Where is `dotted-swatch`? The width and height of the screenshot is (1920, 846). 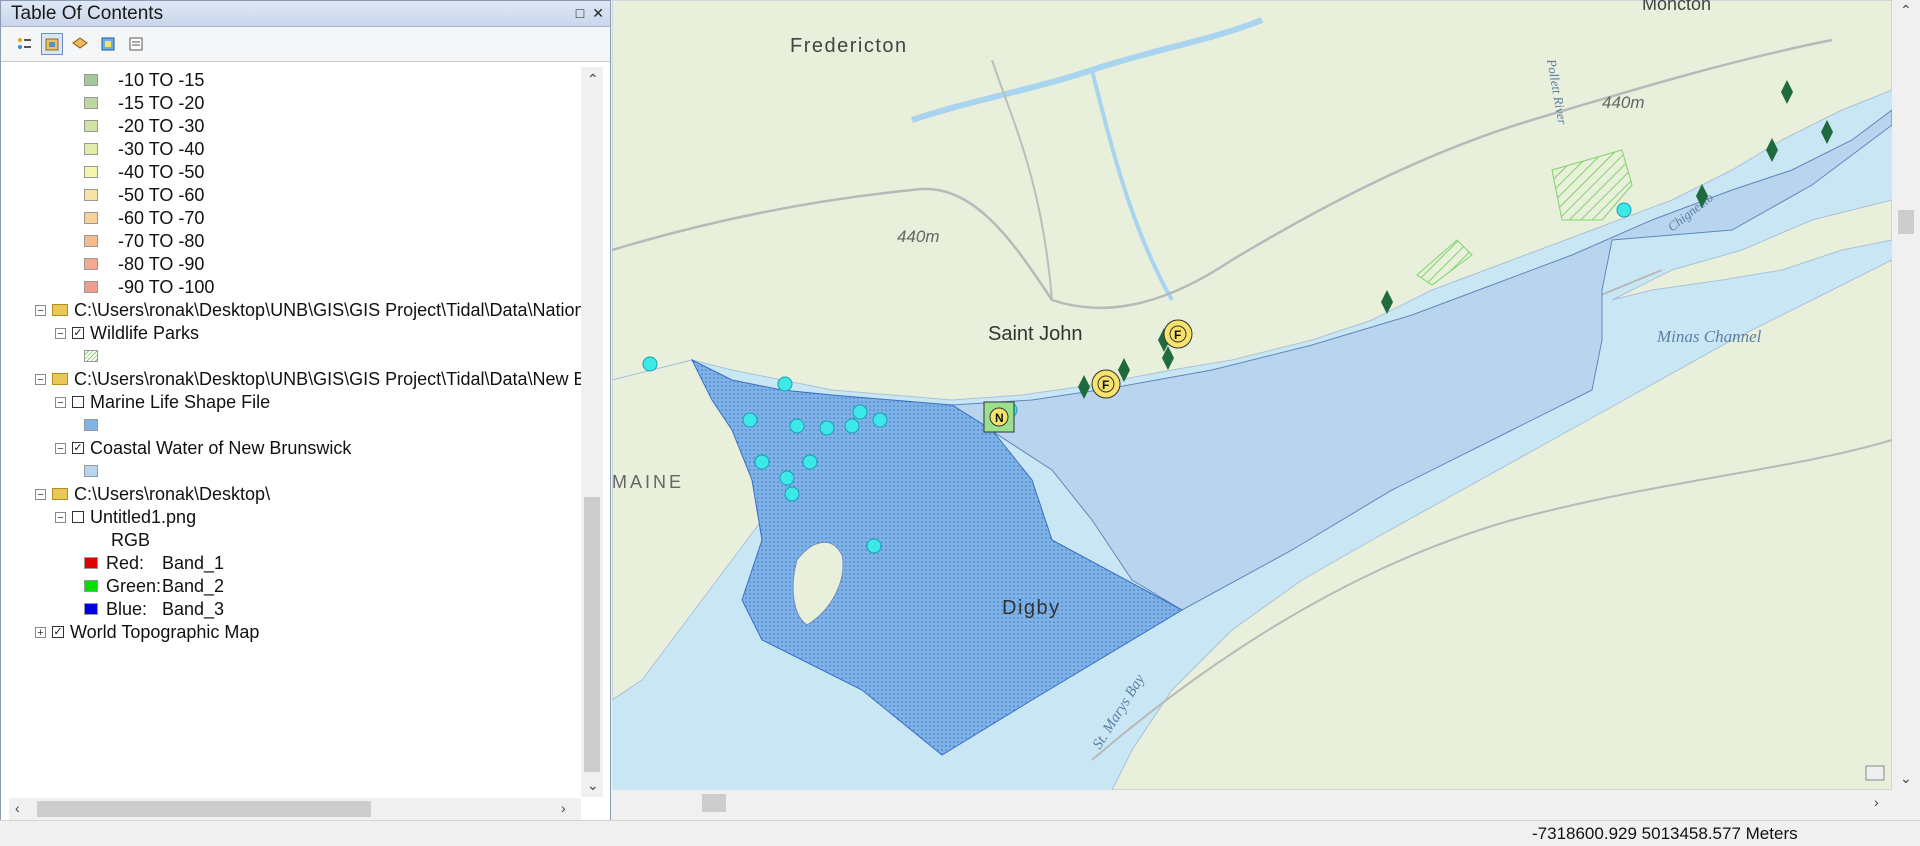 dotted-swatch is located at coordinates (91, 425).